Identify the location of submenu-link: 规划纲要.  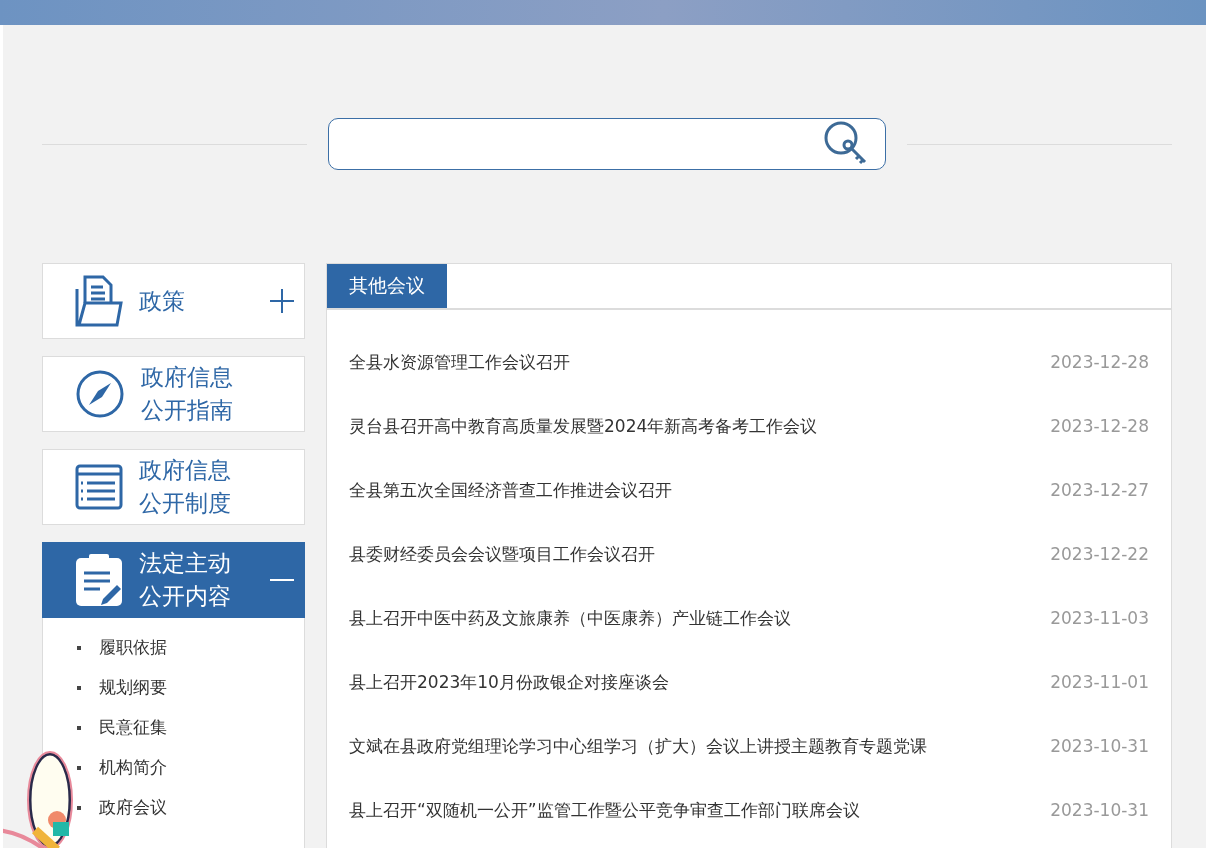
(133, 687).